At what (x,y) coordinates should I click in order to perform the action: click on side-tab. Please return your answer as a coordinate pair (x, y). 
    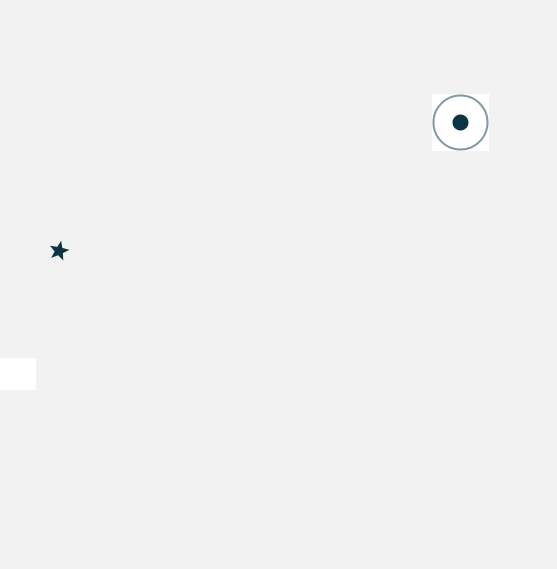
    Looking at the image, I should click on (18, 374).